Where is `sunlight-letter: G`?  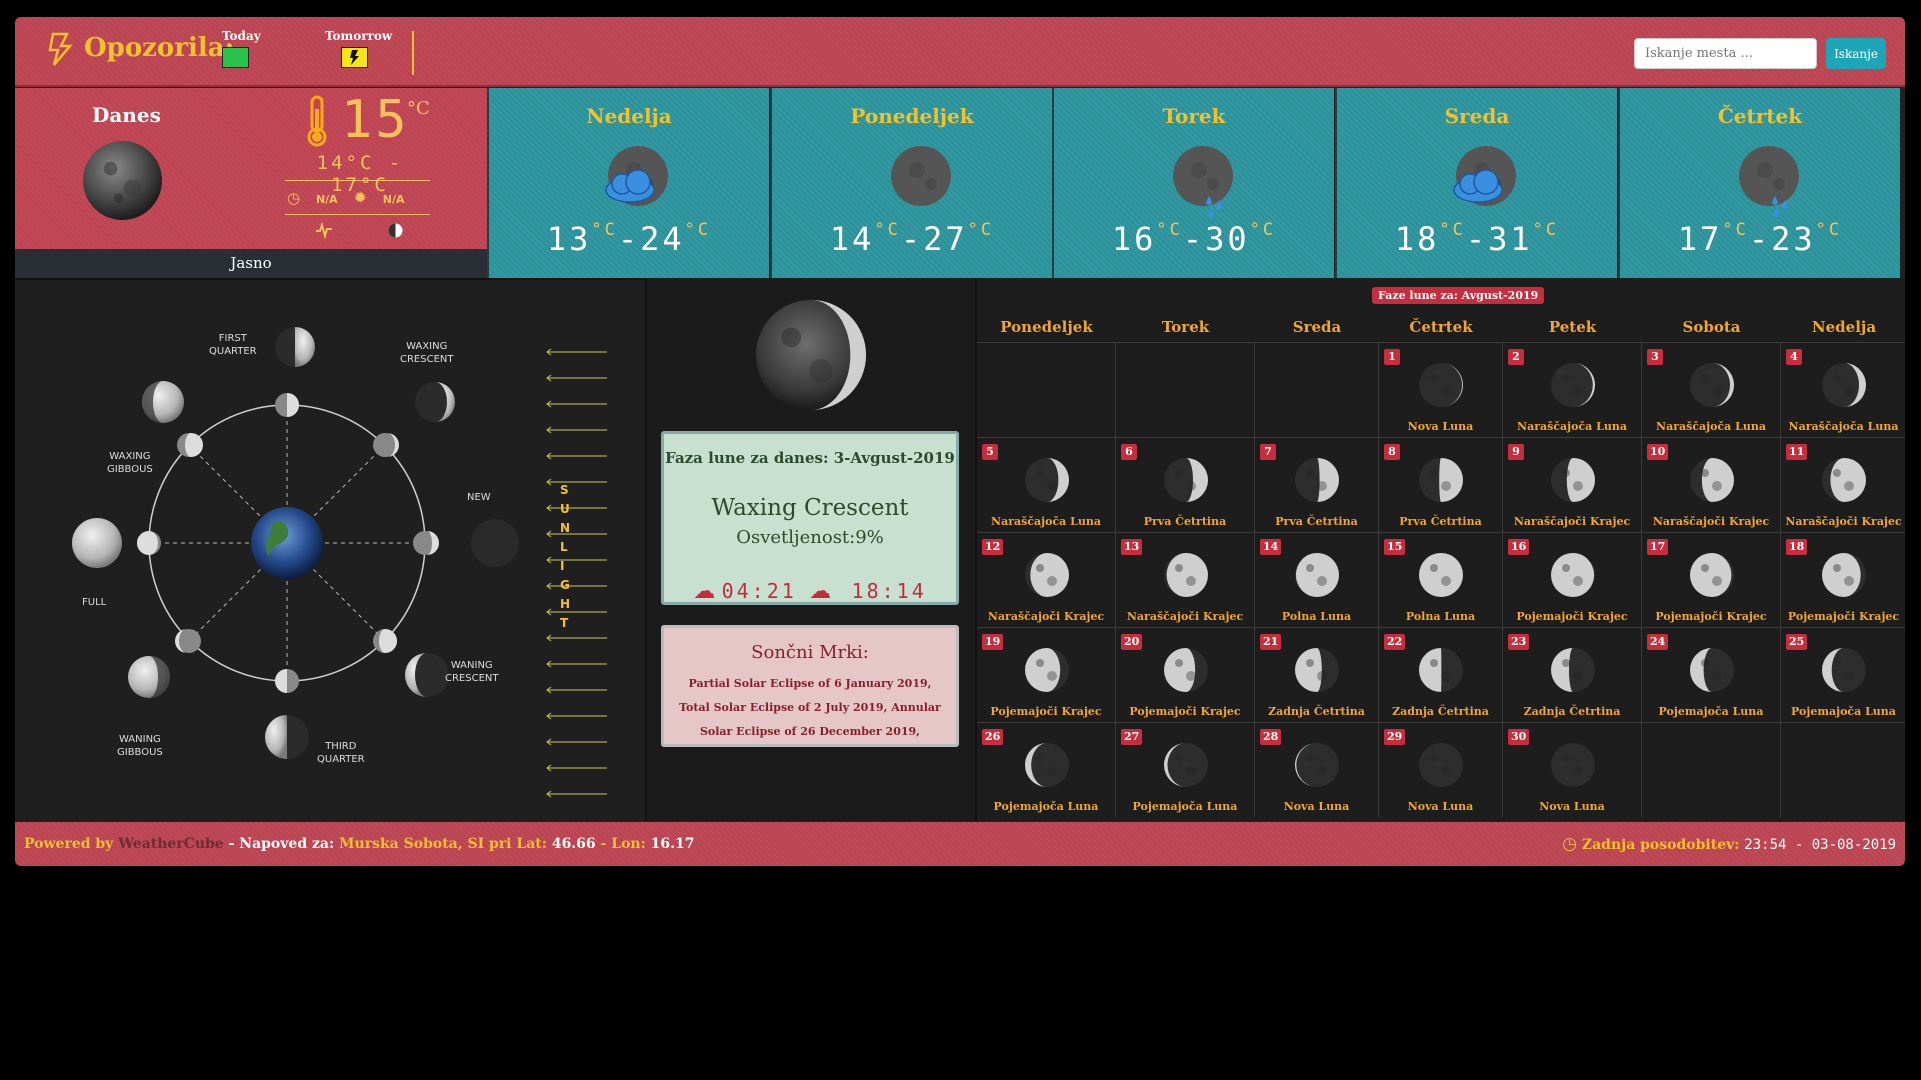 sunlight-letter: G is located at coordinates (565, 585).